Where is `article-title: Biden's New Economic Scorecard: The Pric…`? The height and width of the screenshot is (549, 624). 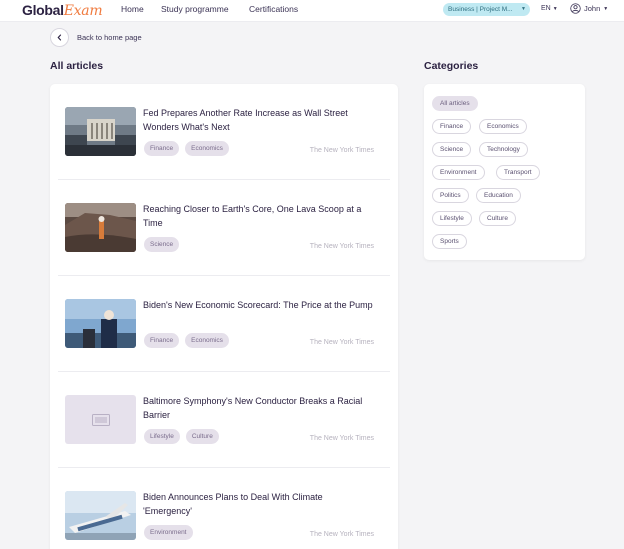 article-title: Biden's New Economic Scorecard: The Pric… is located at coordinates (258, 305).